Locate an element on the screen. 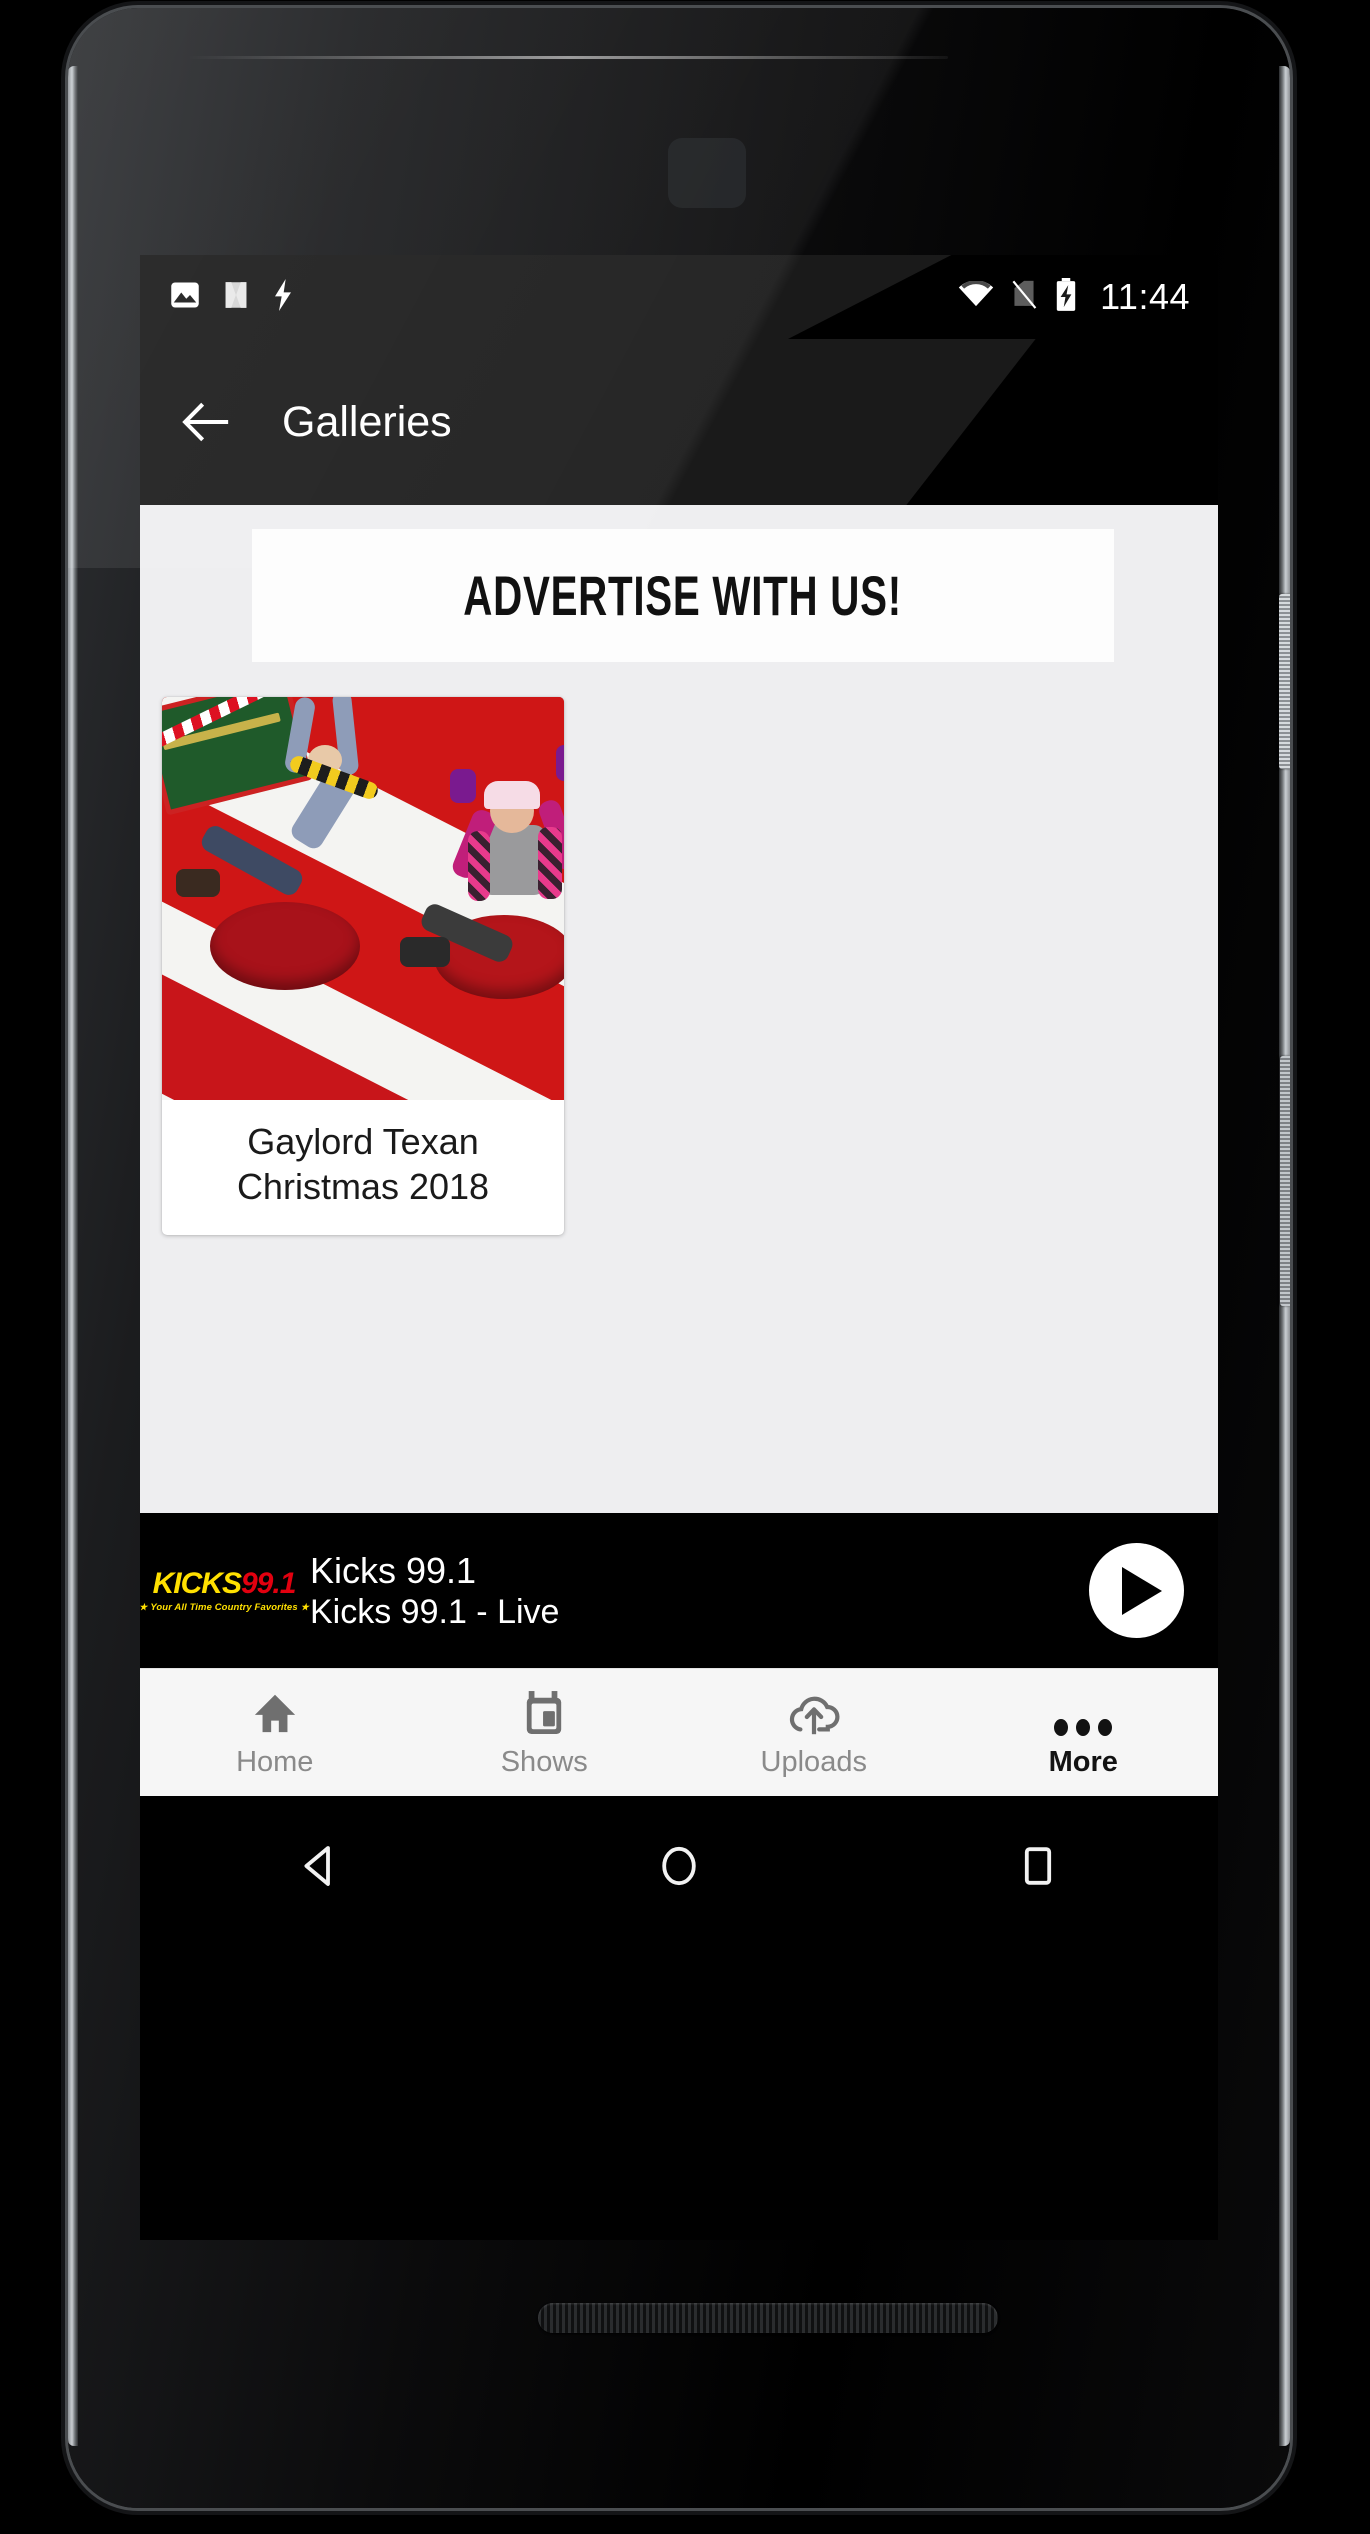 The height and width of the screenshot is (2534, 1370). phone-left-rail is located at coordinates (73, 1256).